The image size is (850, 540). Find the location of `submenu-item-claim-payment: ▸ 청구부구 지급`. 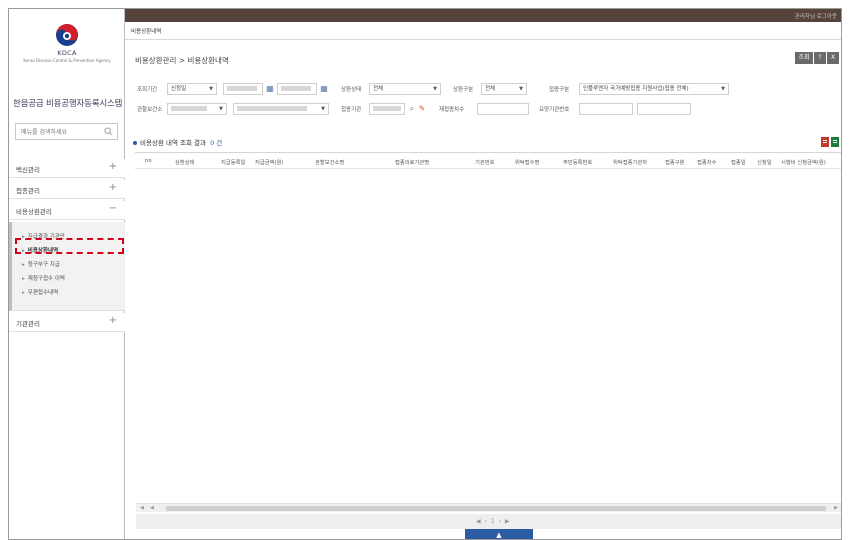

submenu-item-claim-payment: ▸ 청구부구 지급 is located at coordinates (41, 264).